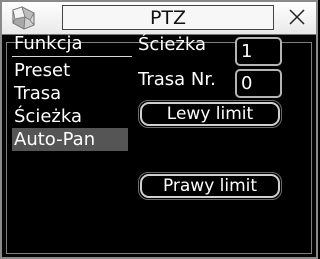  What do you see at coordinates (70, 93) in the screenshot?
I see `menu-item-trasa: Trasa` at bounding box center [70, 93].